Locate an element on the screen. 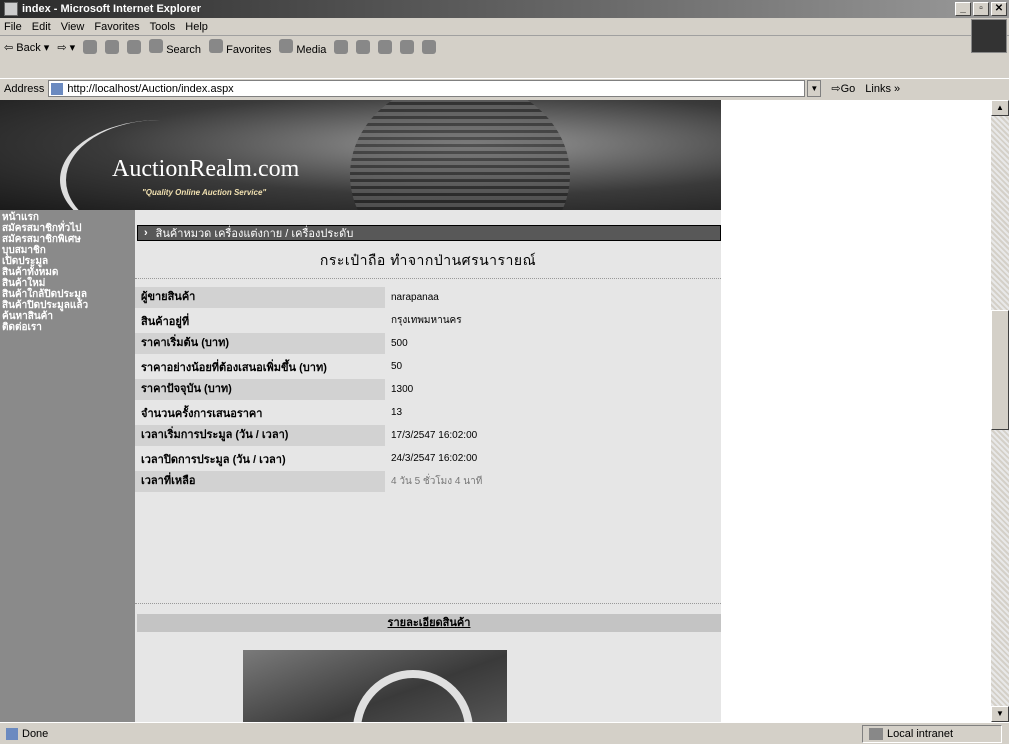 The height and width of the screenshot is (744, 1009). vertical-scrollbar: ▲ ▼ is located at coordinates (1000, 411).